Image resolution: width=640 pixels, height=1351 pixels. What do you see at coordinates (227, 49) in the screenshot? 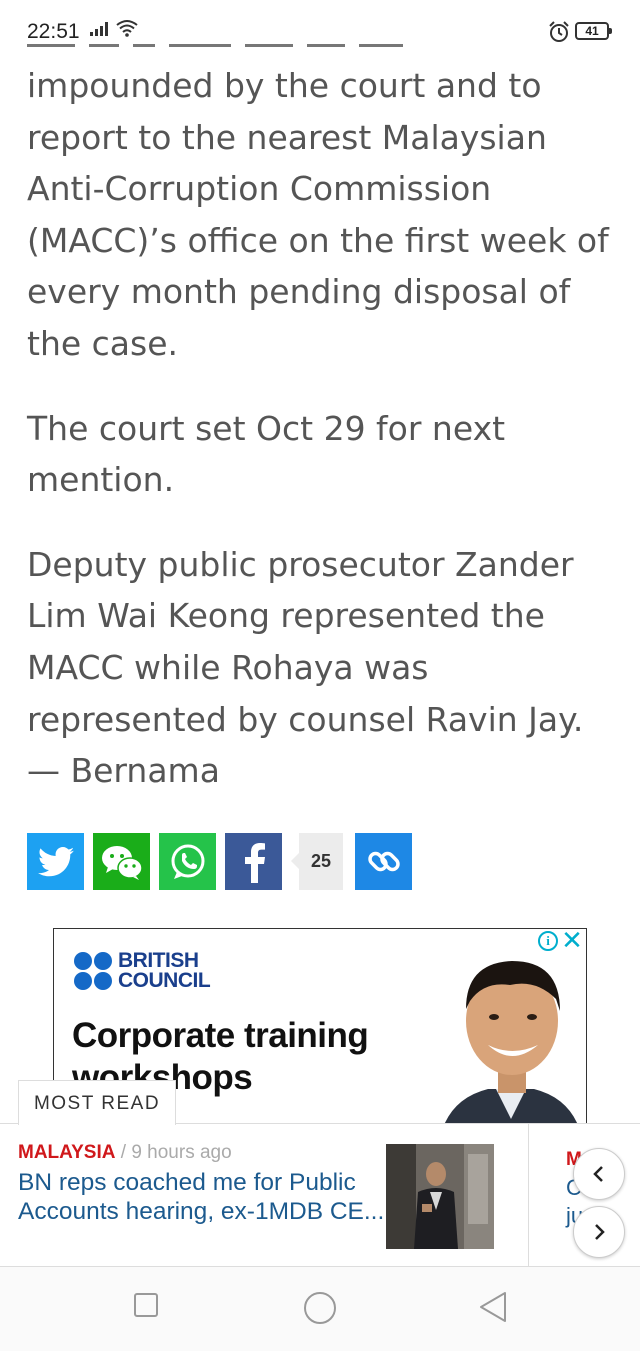
I see `clipped-text-line` at bounding box center [227, 49].